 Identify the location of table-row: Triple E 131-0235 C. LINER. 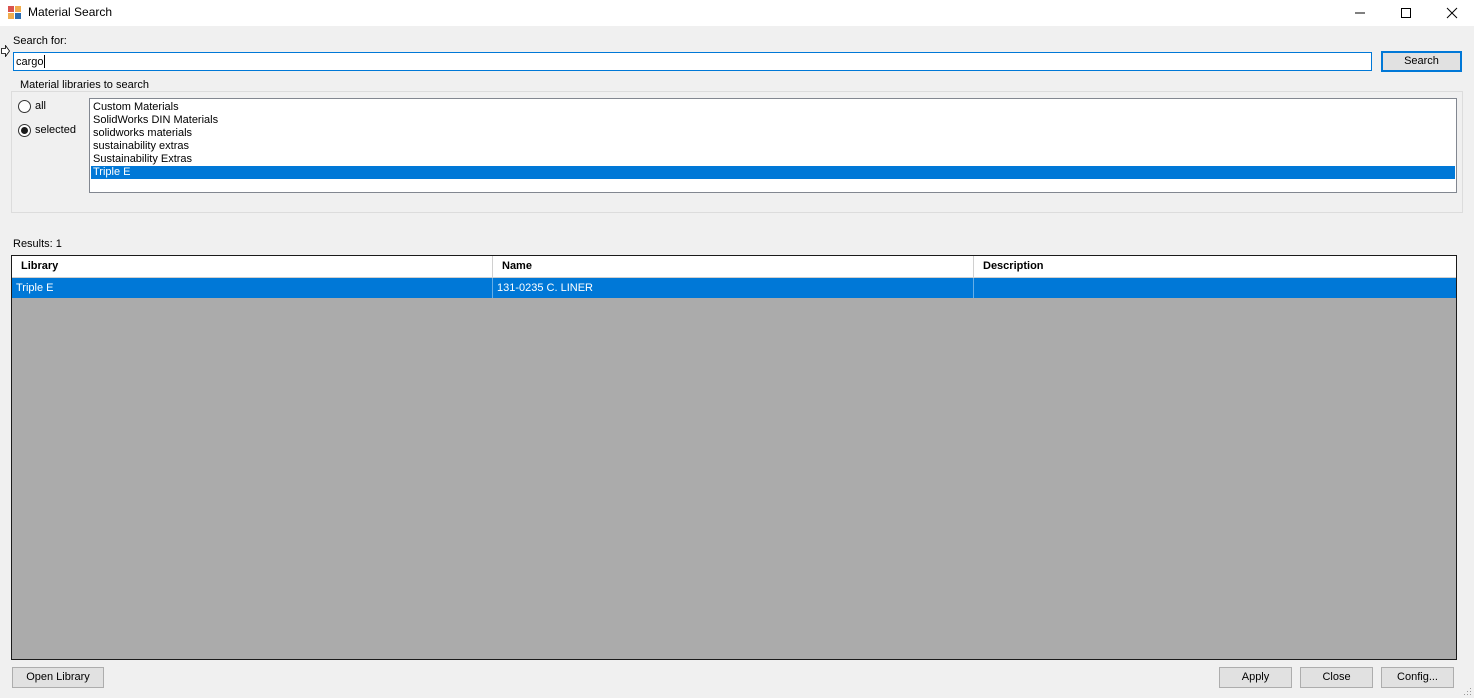
(734, 288).